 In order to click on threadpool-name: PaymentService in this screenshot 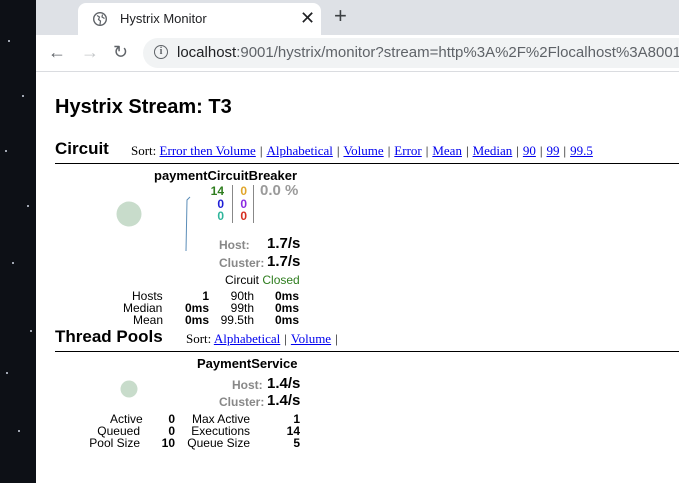, I will do `click(247, 363)`.